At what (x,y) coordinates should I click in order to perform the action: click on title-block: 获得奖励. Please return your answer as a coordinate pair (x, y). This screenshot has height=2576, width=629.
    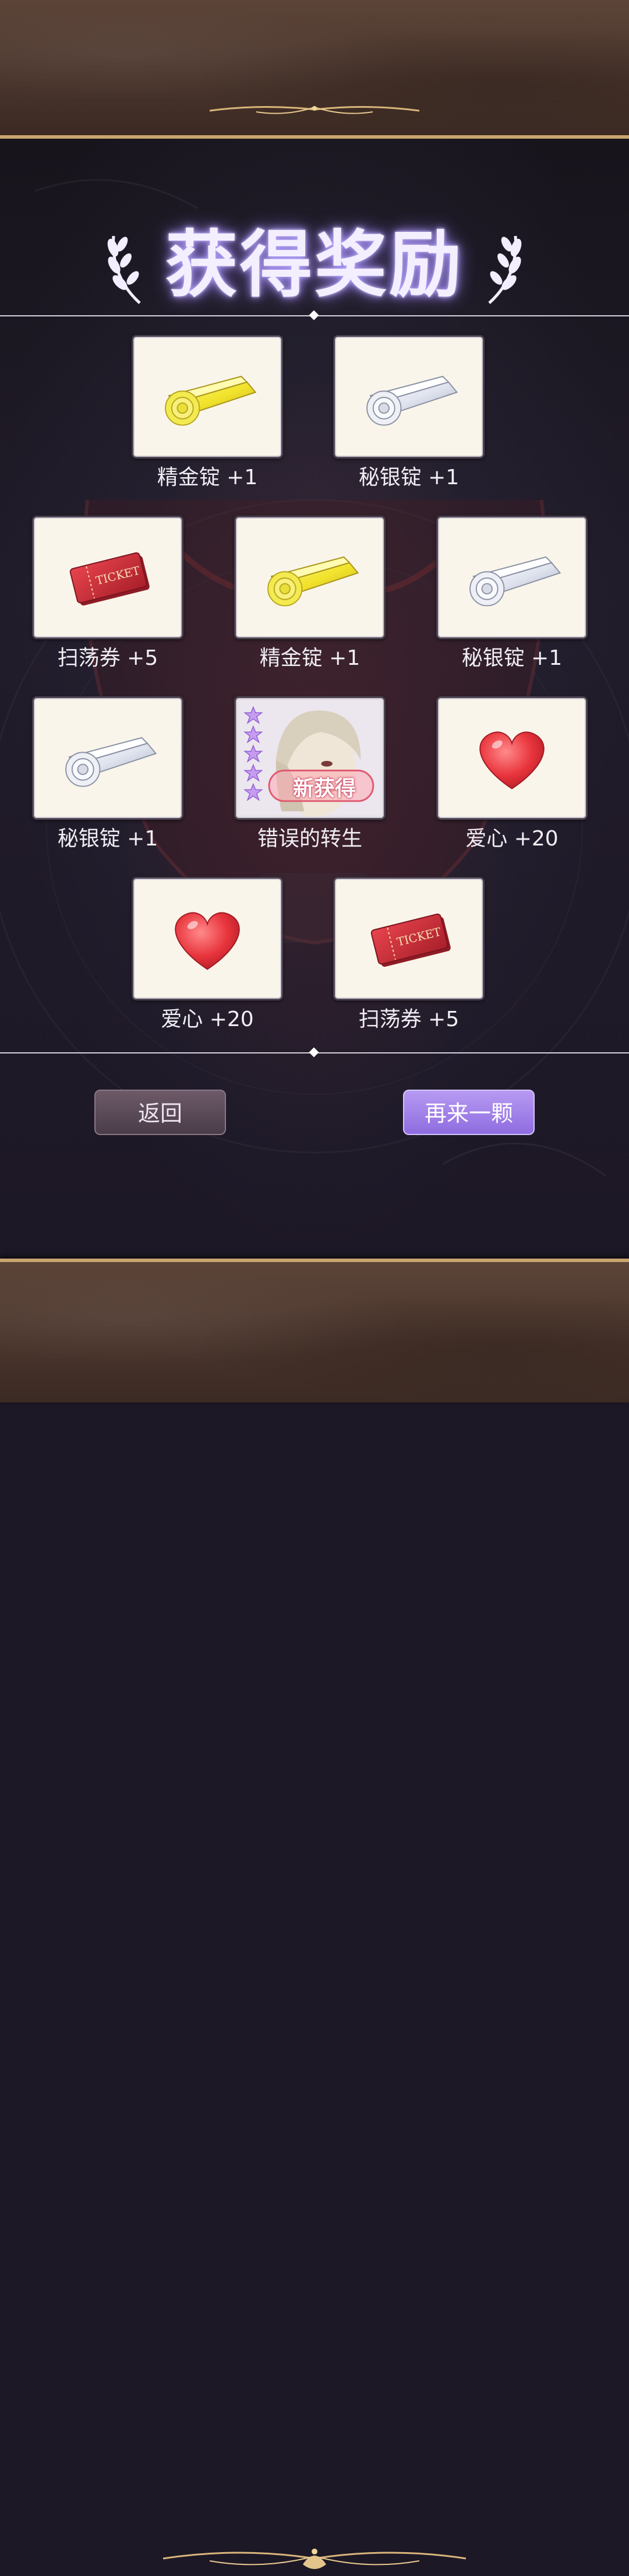
    Looking at the image, I should click on (314, 265).